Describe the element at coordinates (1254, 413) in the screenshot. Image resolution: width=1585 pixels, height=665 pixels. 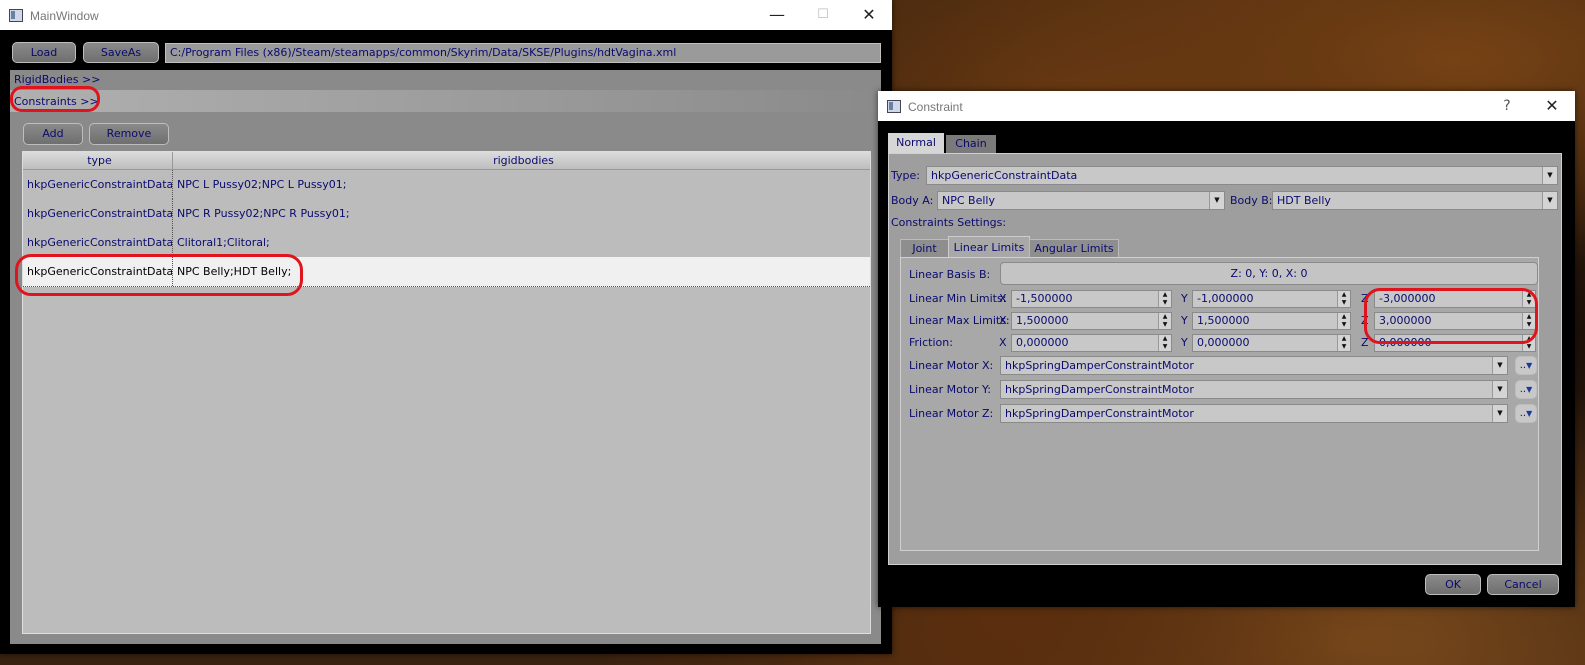
I see `linear-motor-z-select: hkpSpringDamperConstraintMotor ▼` at that location.